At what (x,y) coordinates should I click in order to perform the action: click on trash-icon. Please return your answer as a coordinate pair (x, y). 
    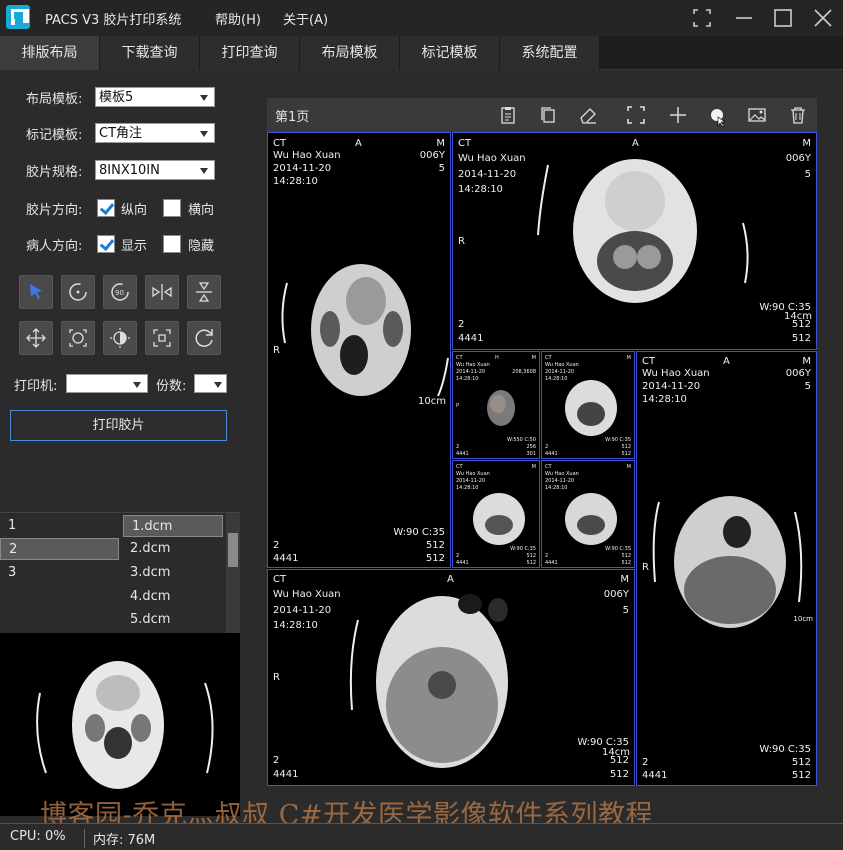
    Looking at the image, I should click on (798, 115).